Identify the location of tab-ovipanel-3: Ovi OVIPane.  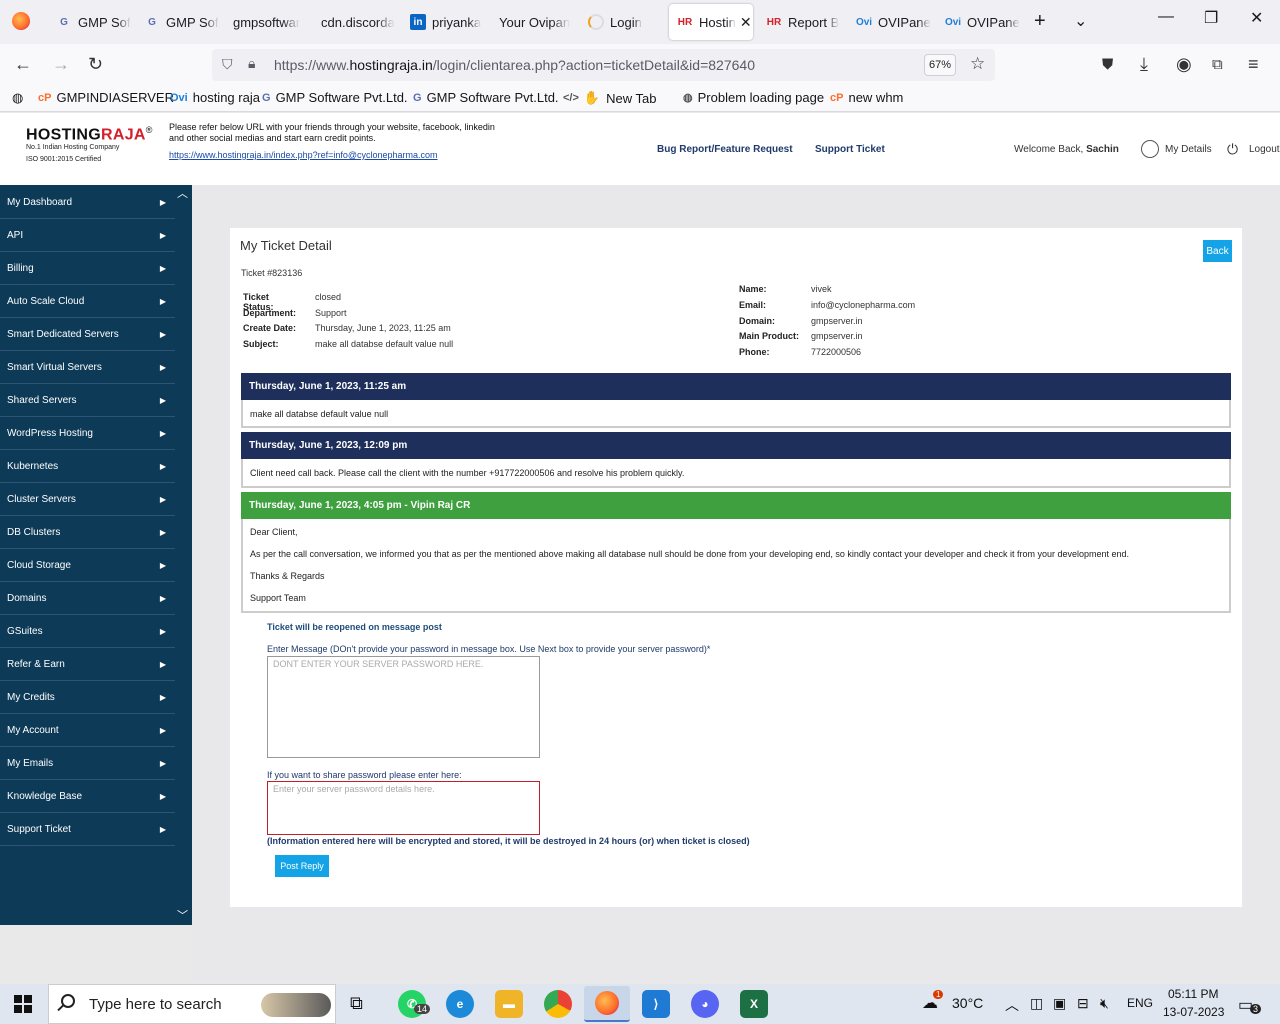
(981, 22).